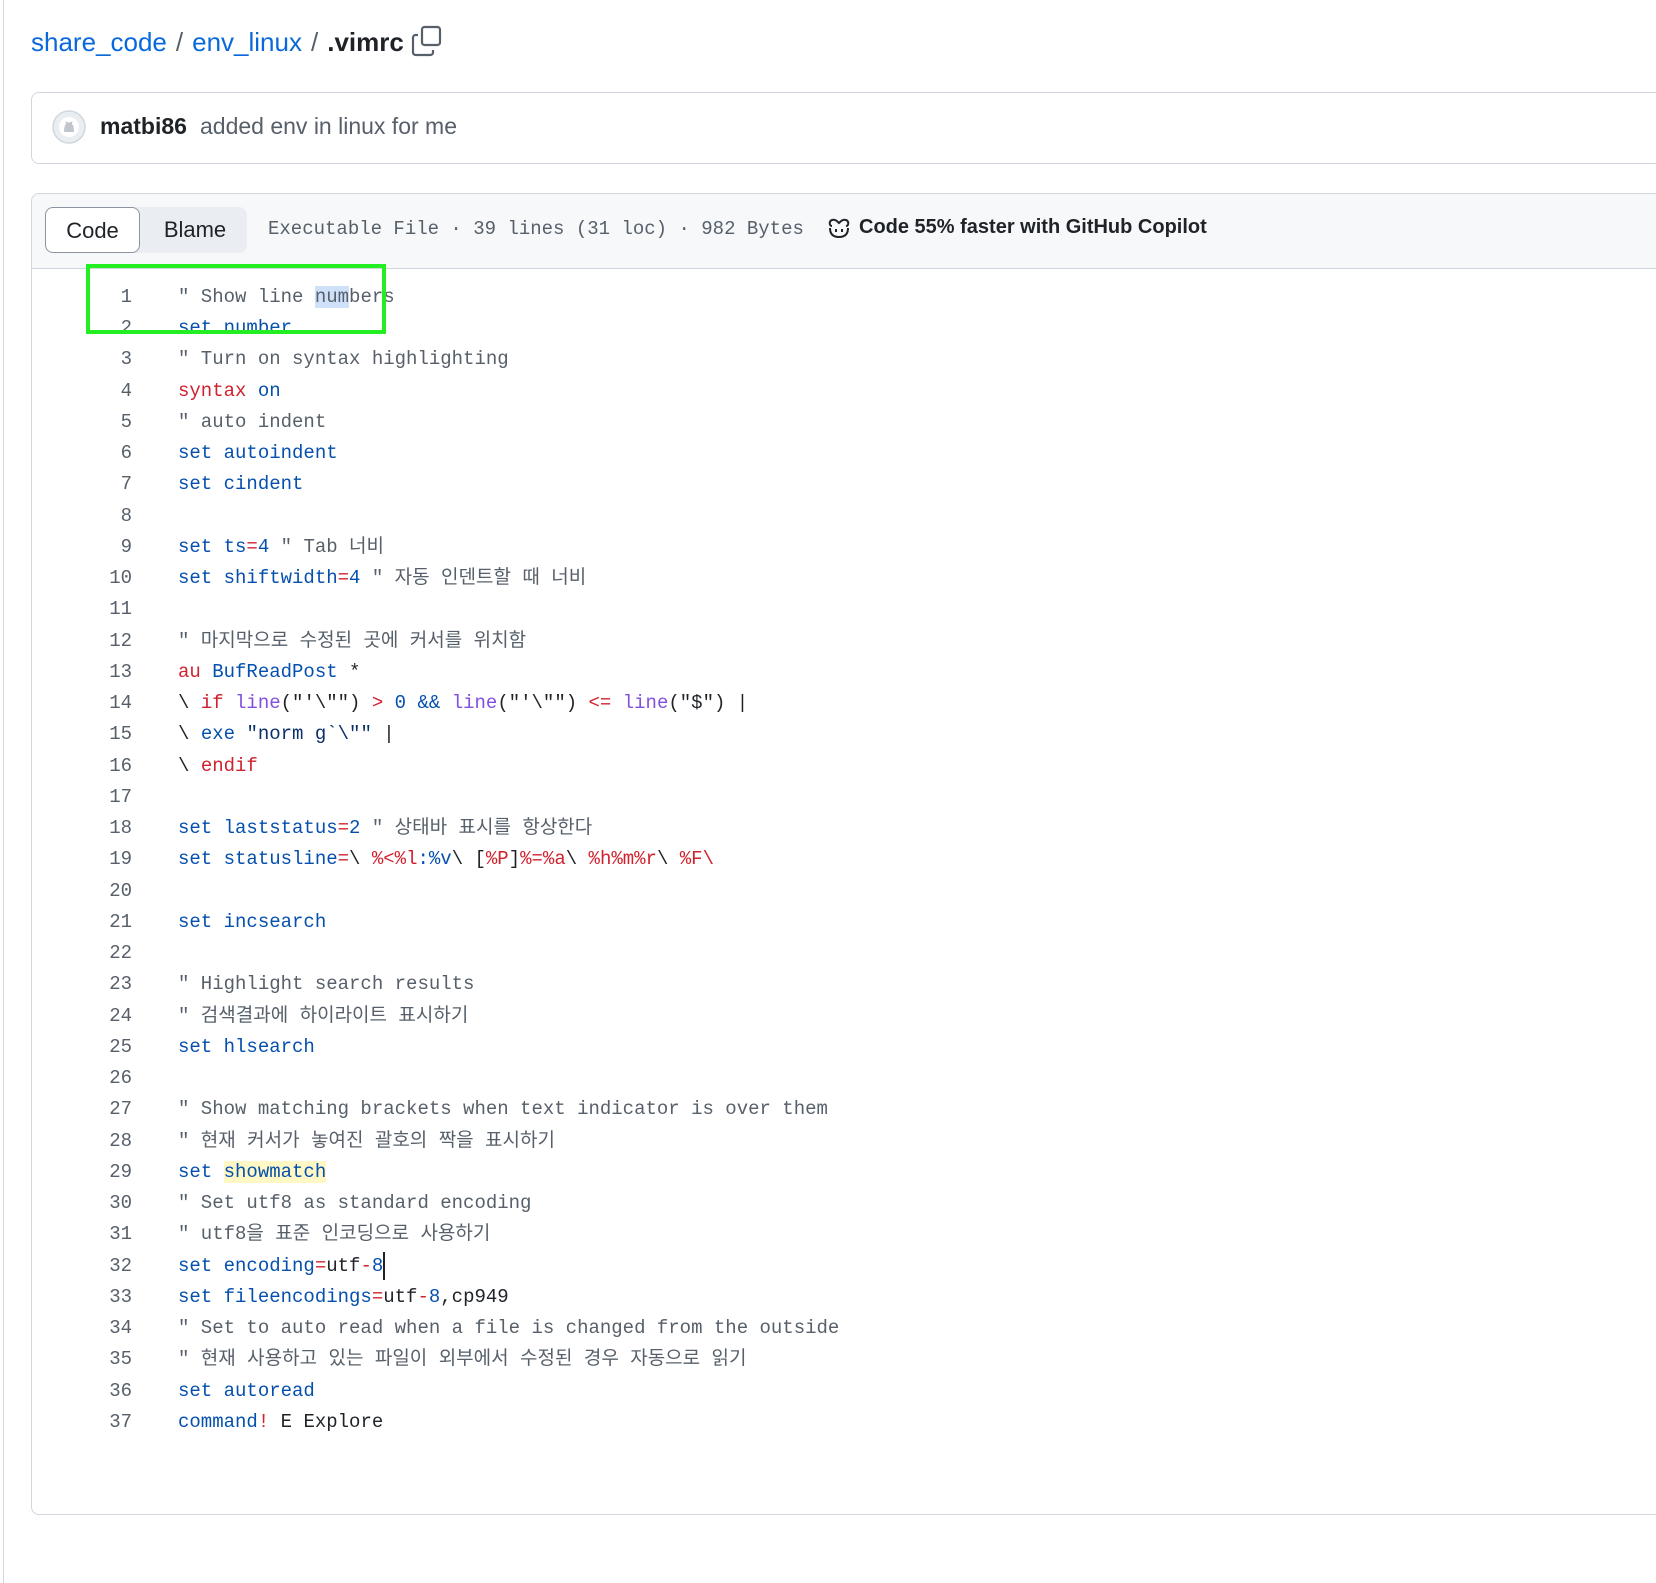 The image size is (1656, 1583). I want to click on code-line: 28 " 현재 커서가 놓여진 괄호의 짝을 표시하기, so click(844, 1141).